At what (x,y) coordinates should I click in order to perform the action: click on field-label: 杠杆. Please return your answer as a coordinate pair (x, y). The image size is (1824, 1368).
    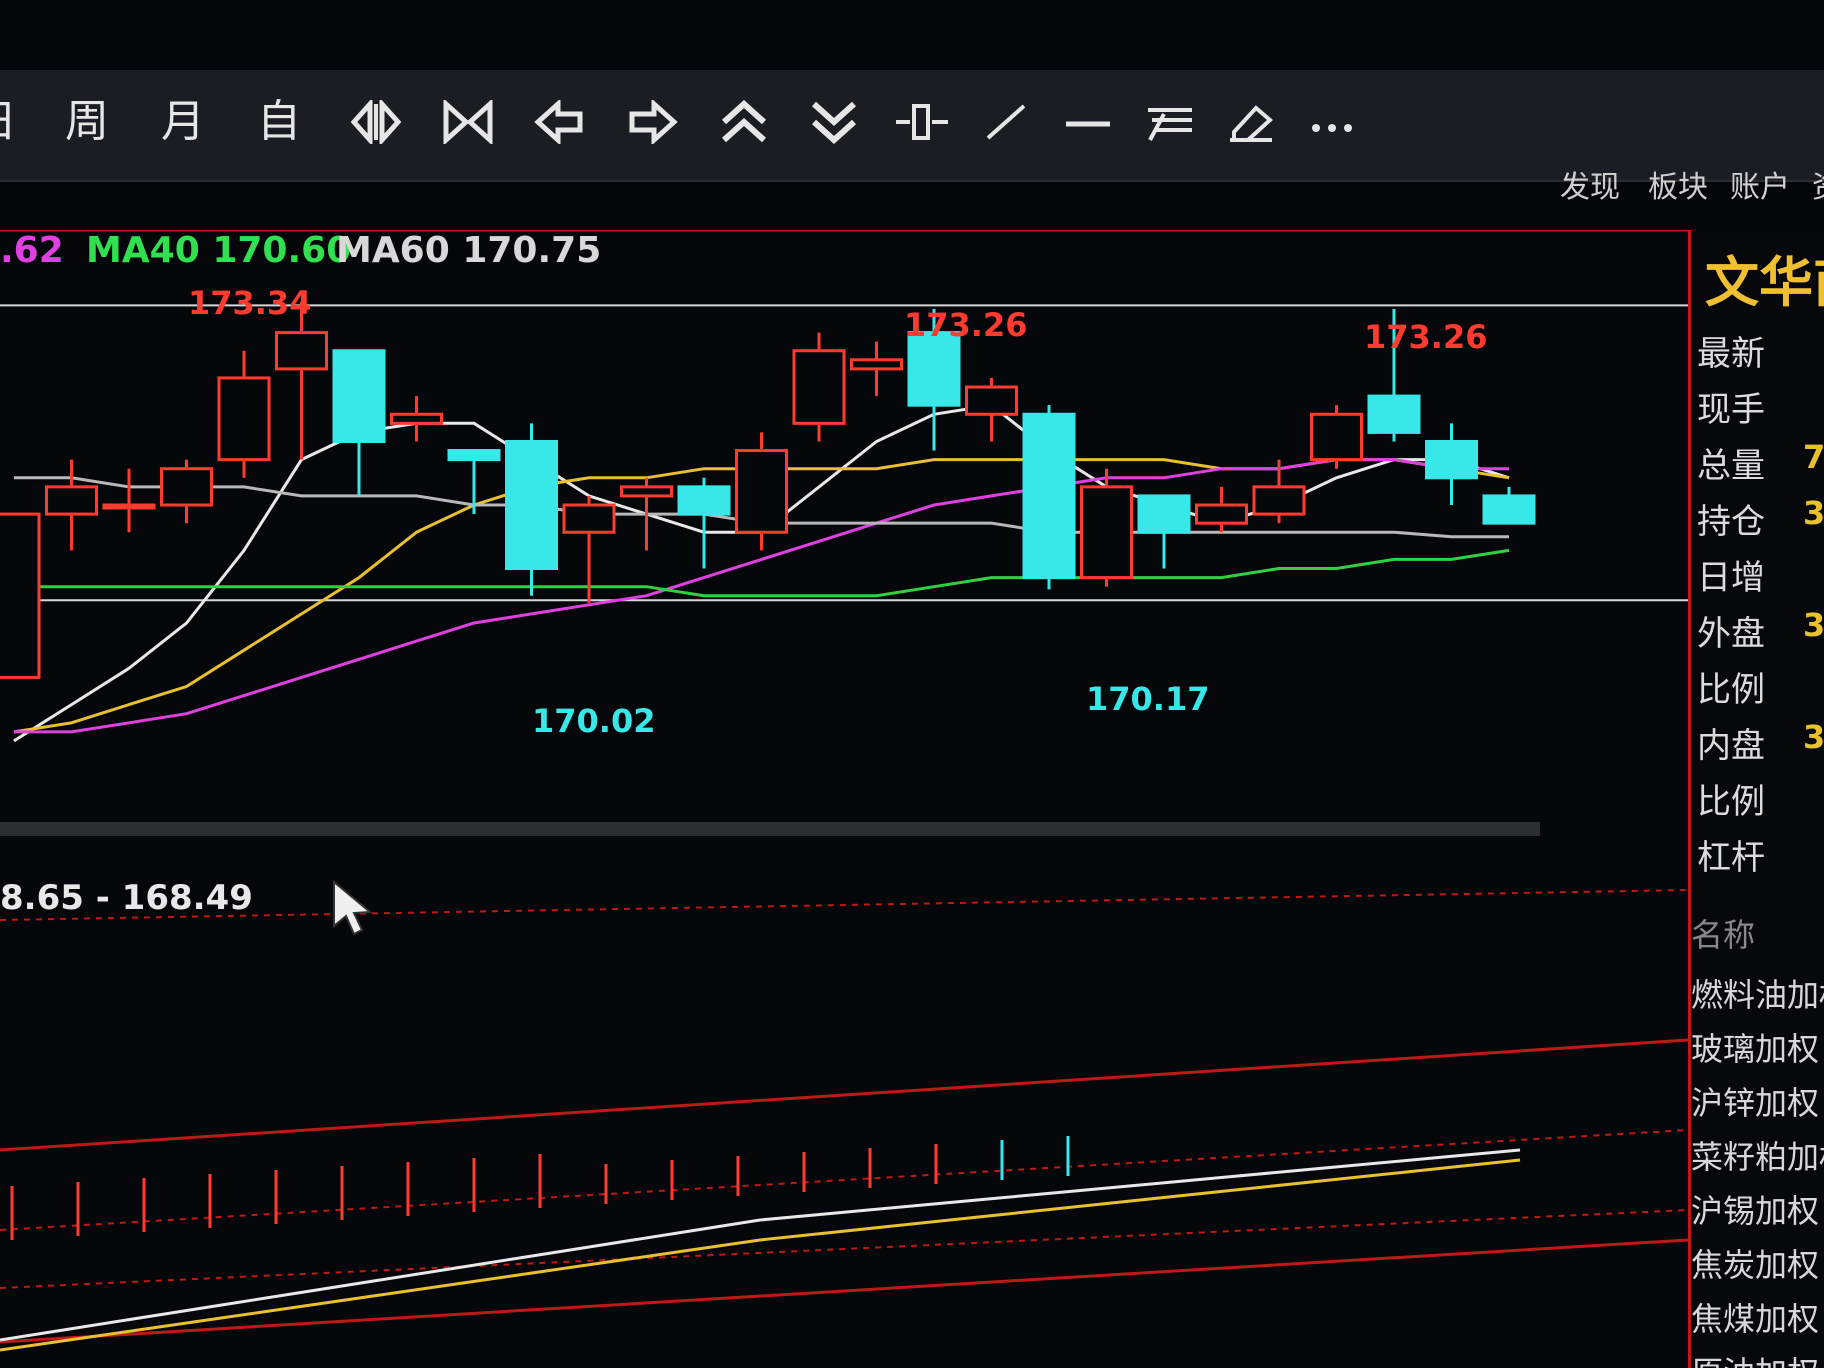
    Looking at the image, I should click on (1731, 858).